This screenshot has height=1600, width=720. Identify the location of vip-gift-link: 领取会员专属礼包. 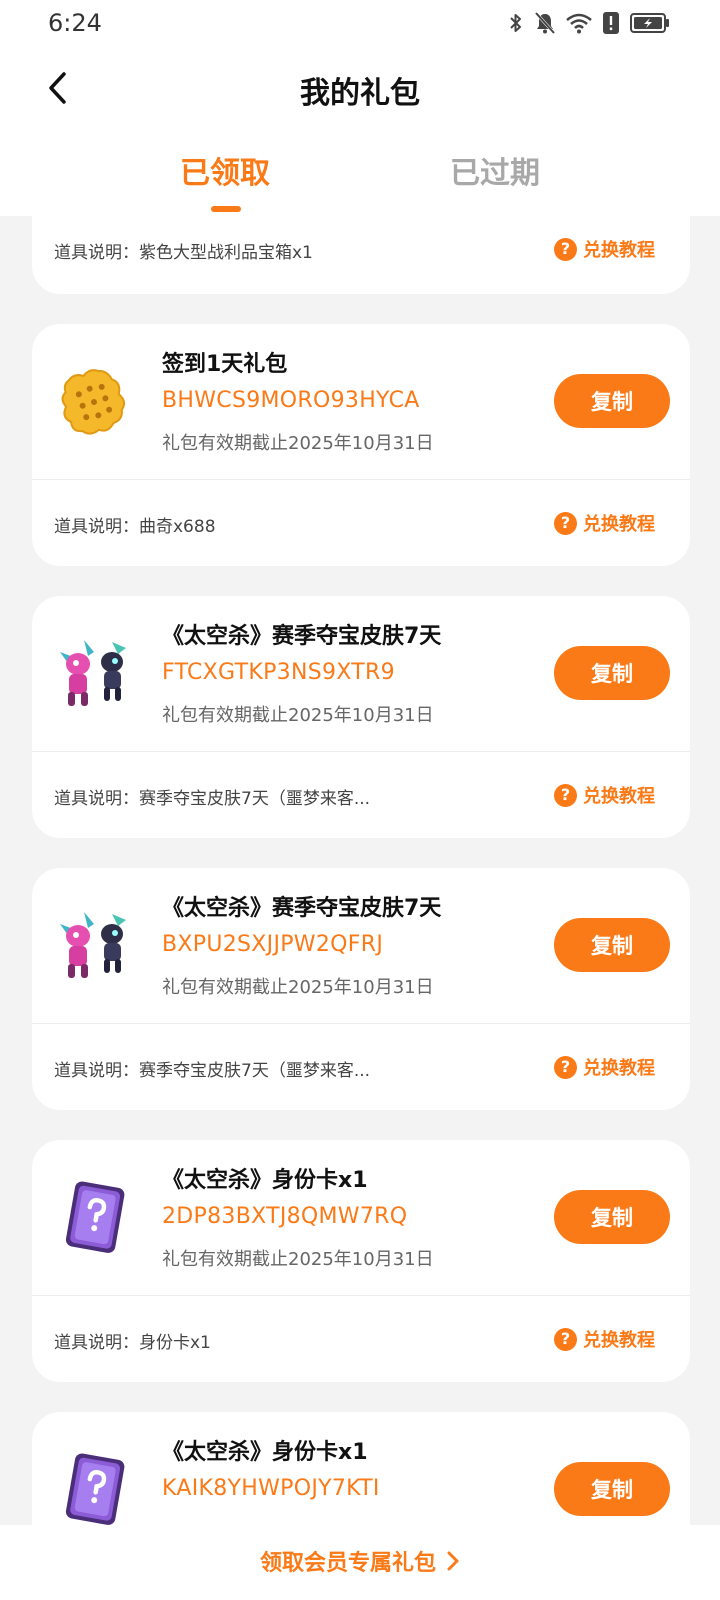
(360, 1561).